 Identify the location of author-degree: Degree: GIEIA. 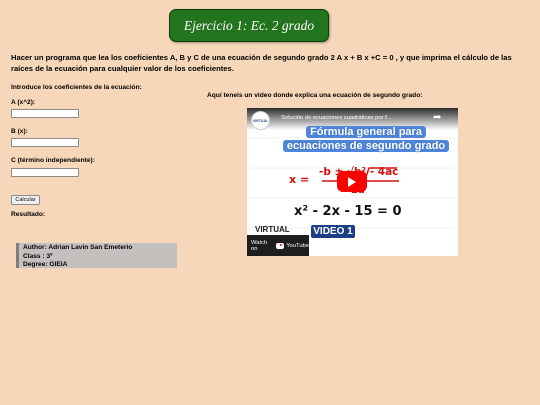
(45, 264).